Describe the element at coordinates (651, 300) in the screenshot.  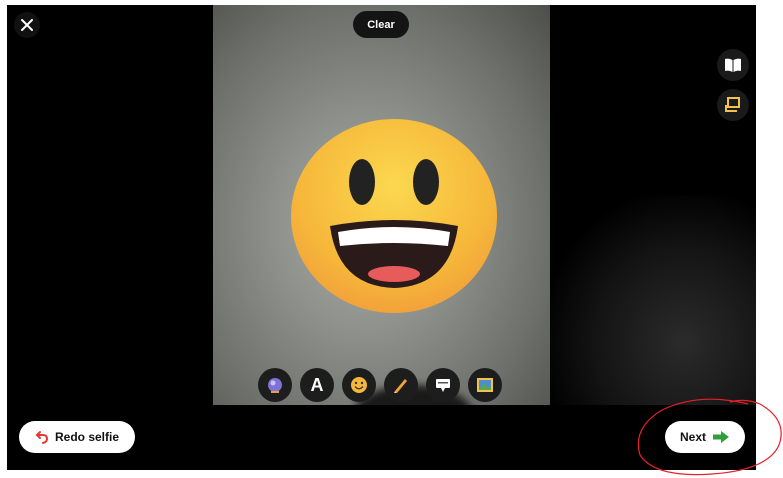
I see `background-glare` at that location.